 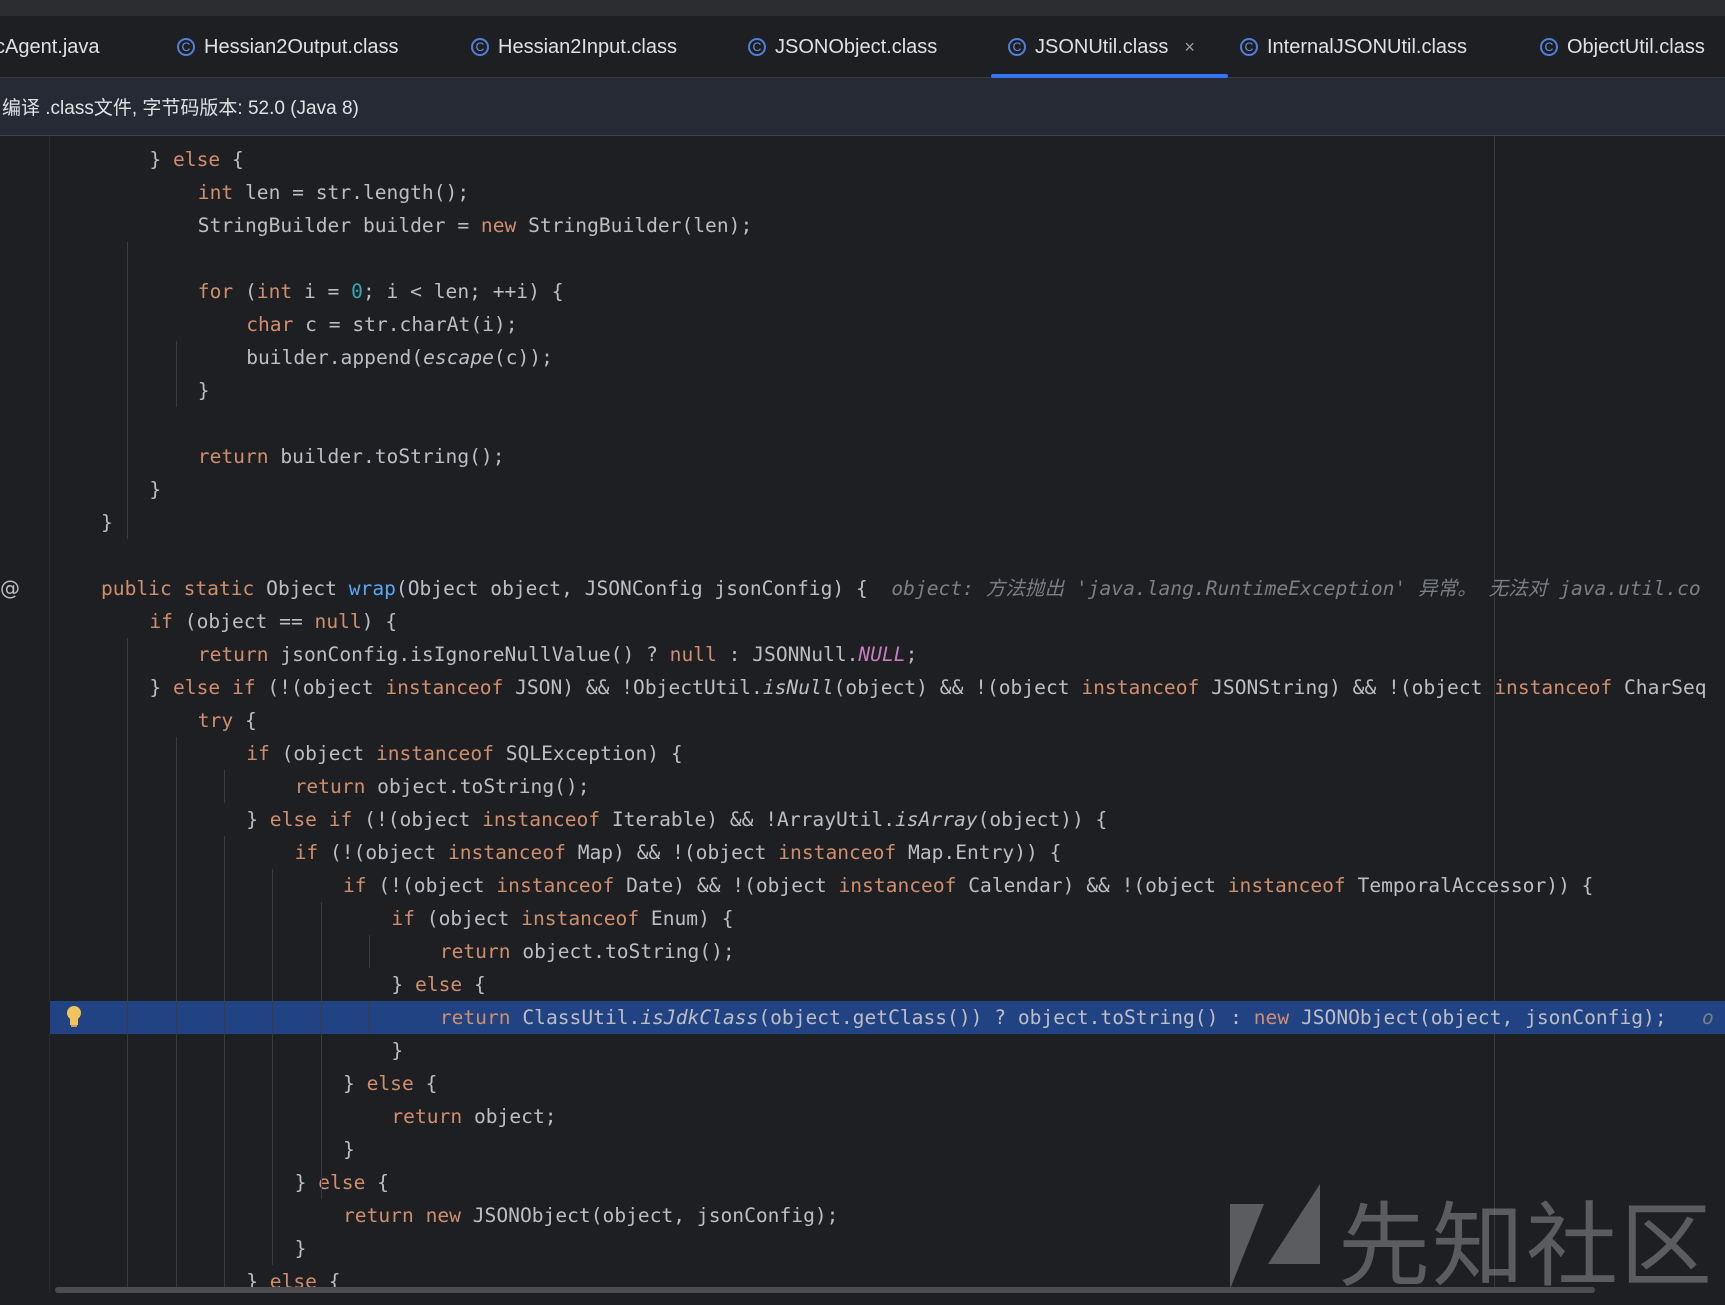 I want to click on code-line: return object;, so click(x=862, y=1116).